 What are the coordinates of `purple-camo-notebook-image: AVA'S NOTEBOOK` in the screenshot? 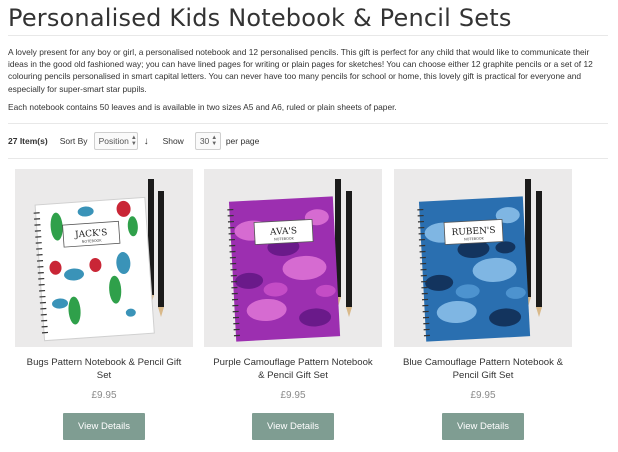 It's located at (293, 258).